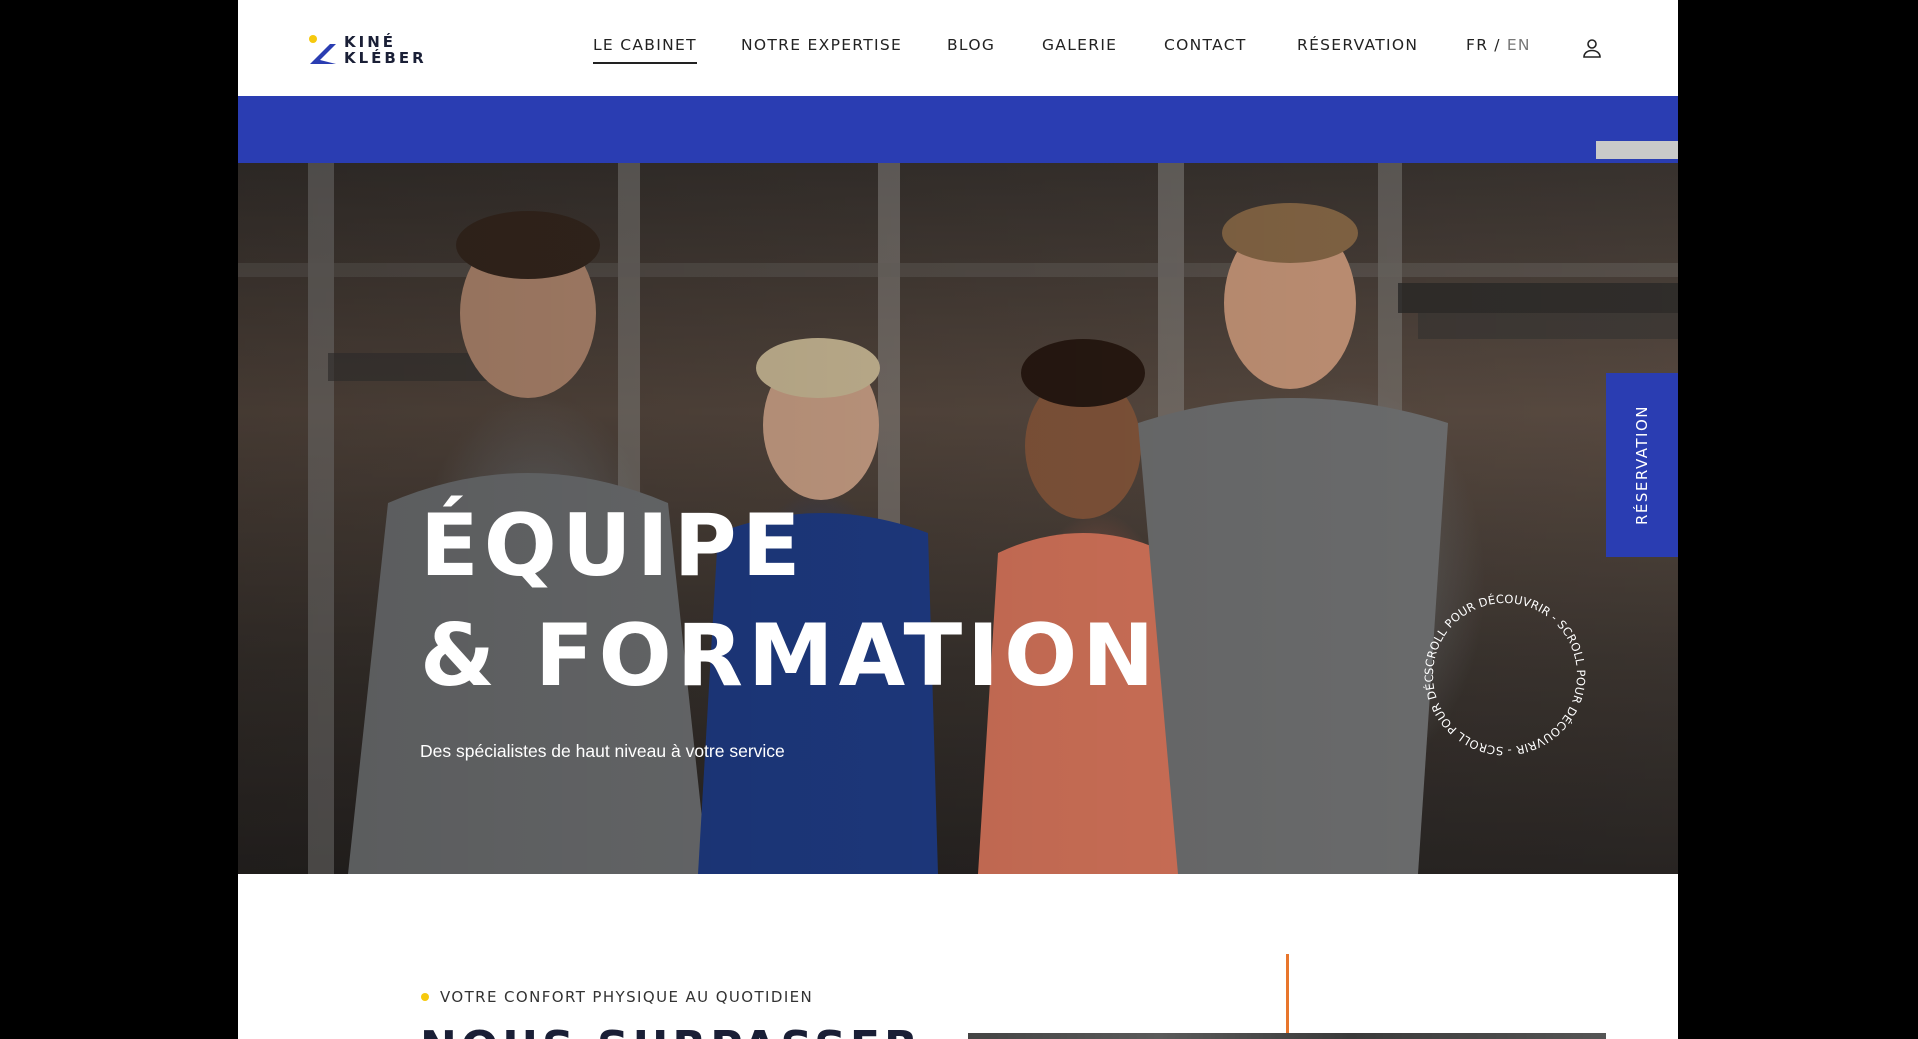  I want to click on nav-item-galerie: GALERIE, so click(1079, 45).